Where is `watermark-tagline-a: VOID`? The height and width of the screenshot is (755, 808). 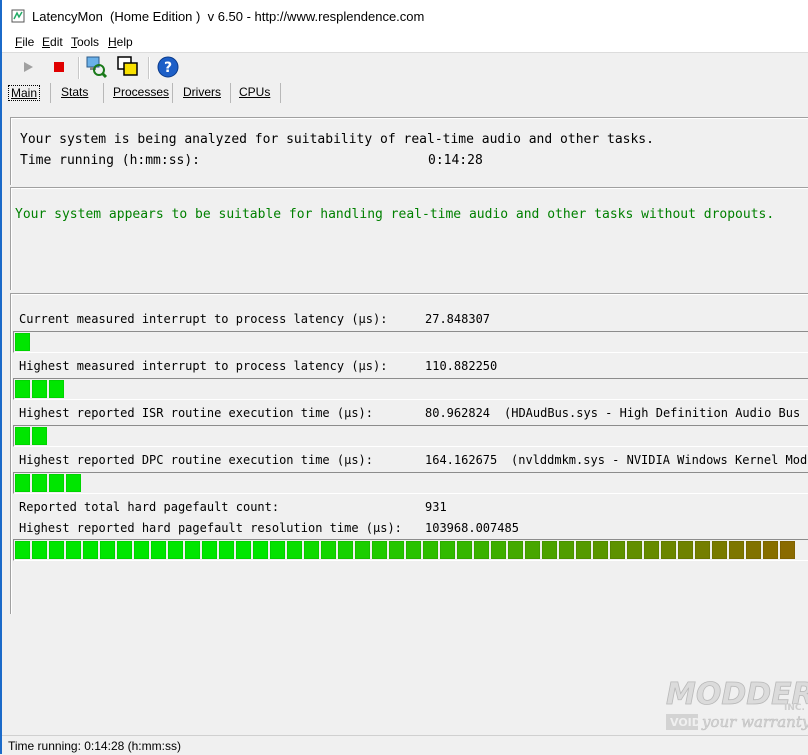 watermark-tagline-a: VOID is located at coordinates (685, 722).